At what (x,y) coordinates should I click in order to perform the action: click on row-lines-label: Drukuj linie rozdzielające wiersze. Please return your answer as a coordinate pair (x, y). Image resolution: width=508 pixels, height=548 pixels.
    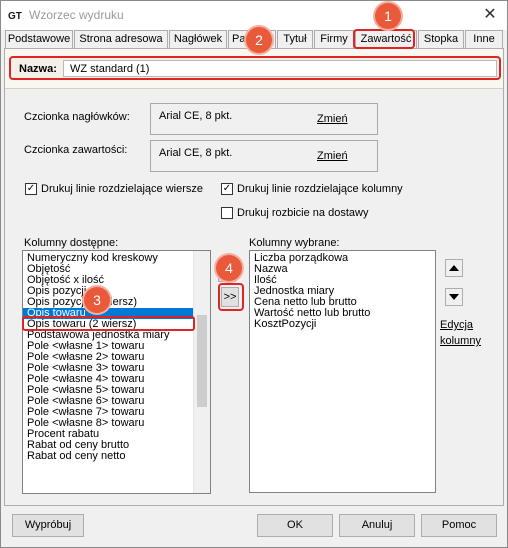
    Looking at the image, I should click on (122, 189).